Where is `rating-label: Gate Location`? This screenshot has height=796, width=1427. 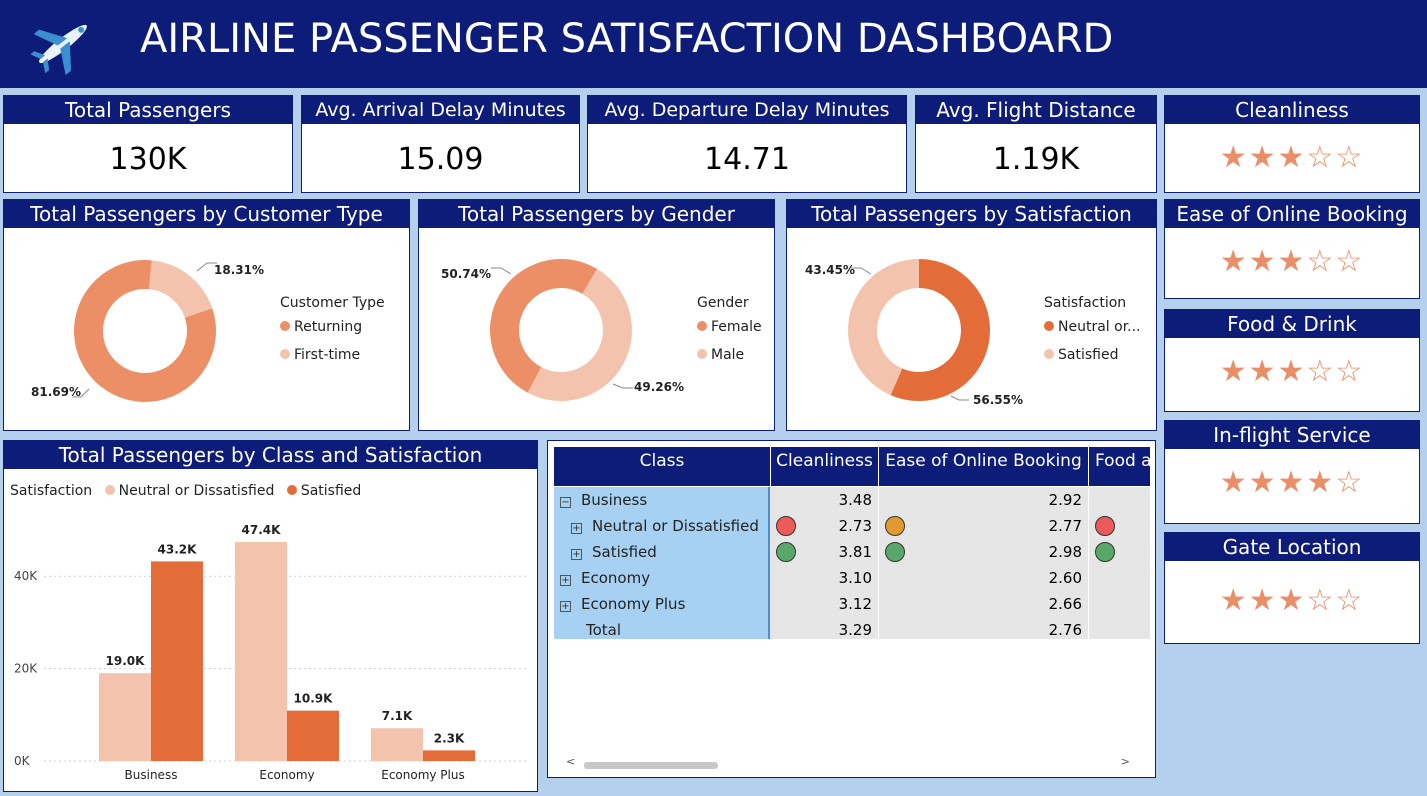 rating-label: Gate Location is located at coordinates (1292, 547).